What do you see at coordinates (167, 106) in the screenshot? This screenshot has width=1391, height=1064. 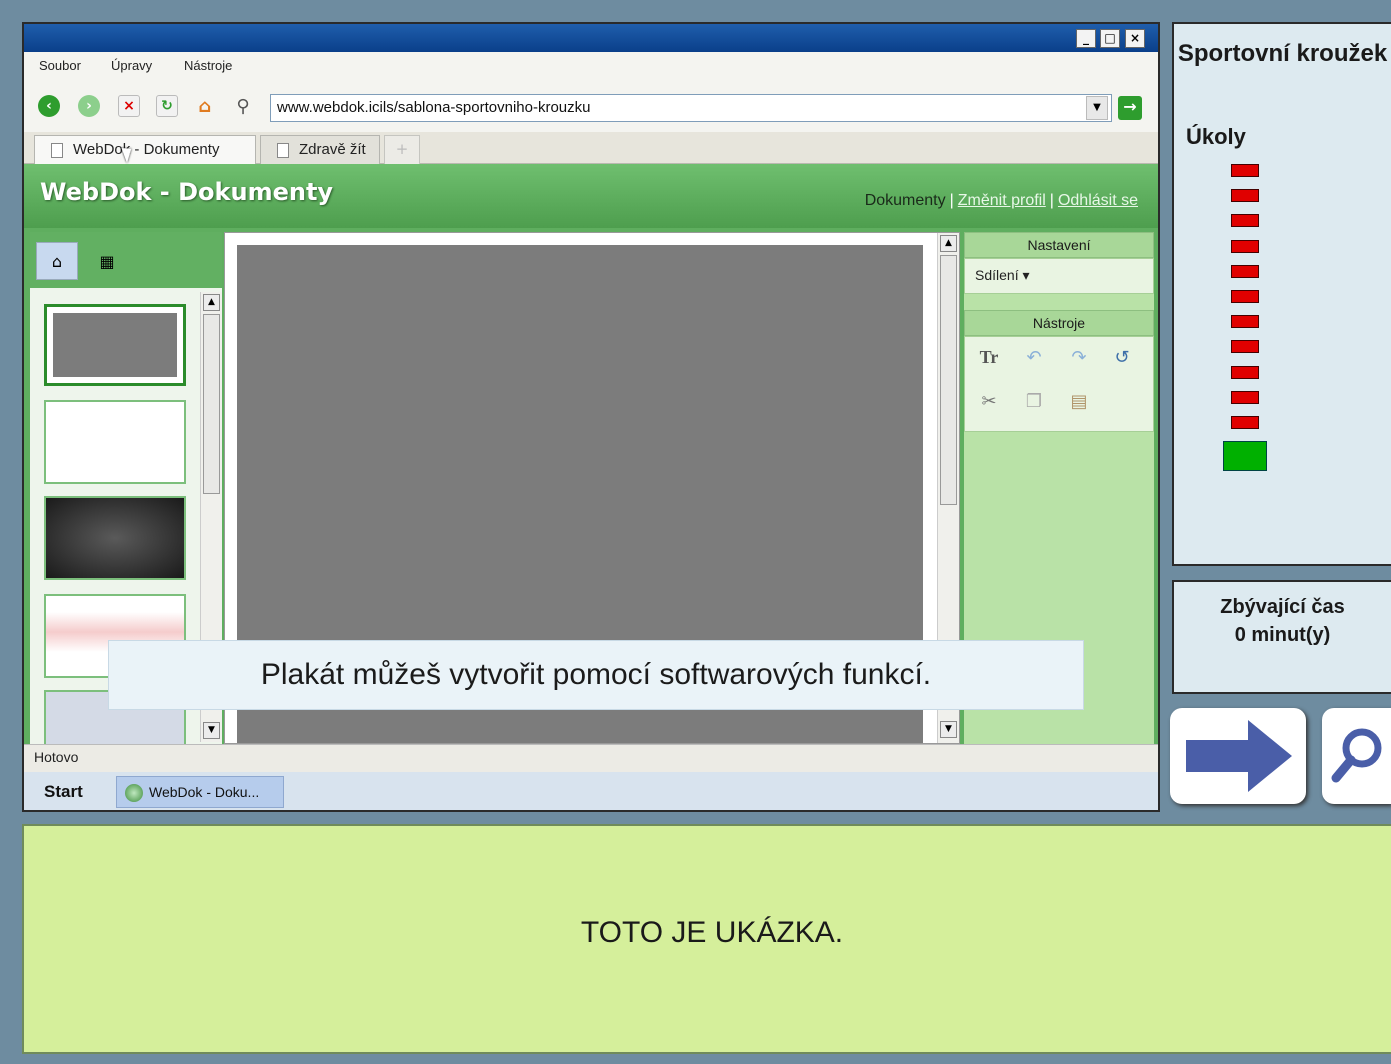 I see `refresh-icon: ↻` at bounding box center [167, 106].